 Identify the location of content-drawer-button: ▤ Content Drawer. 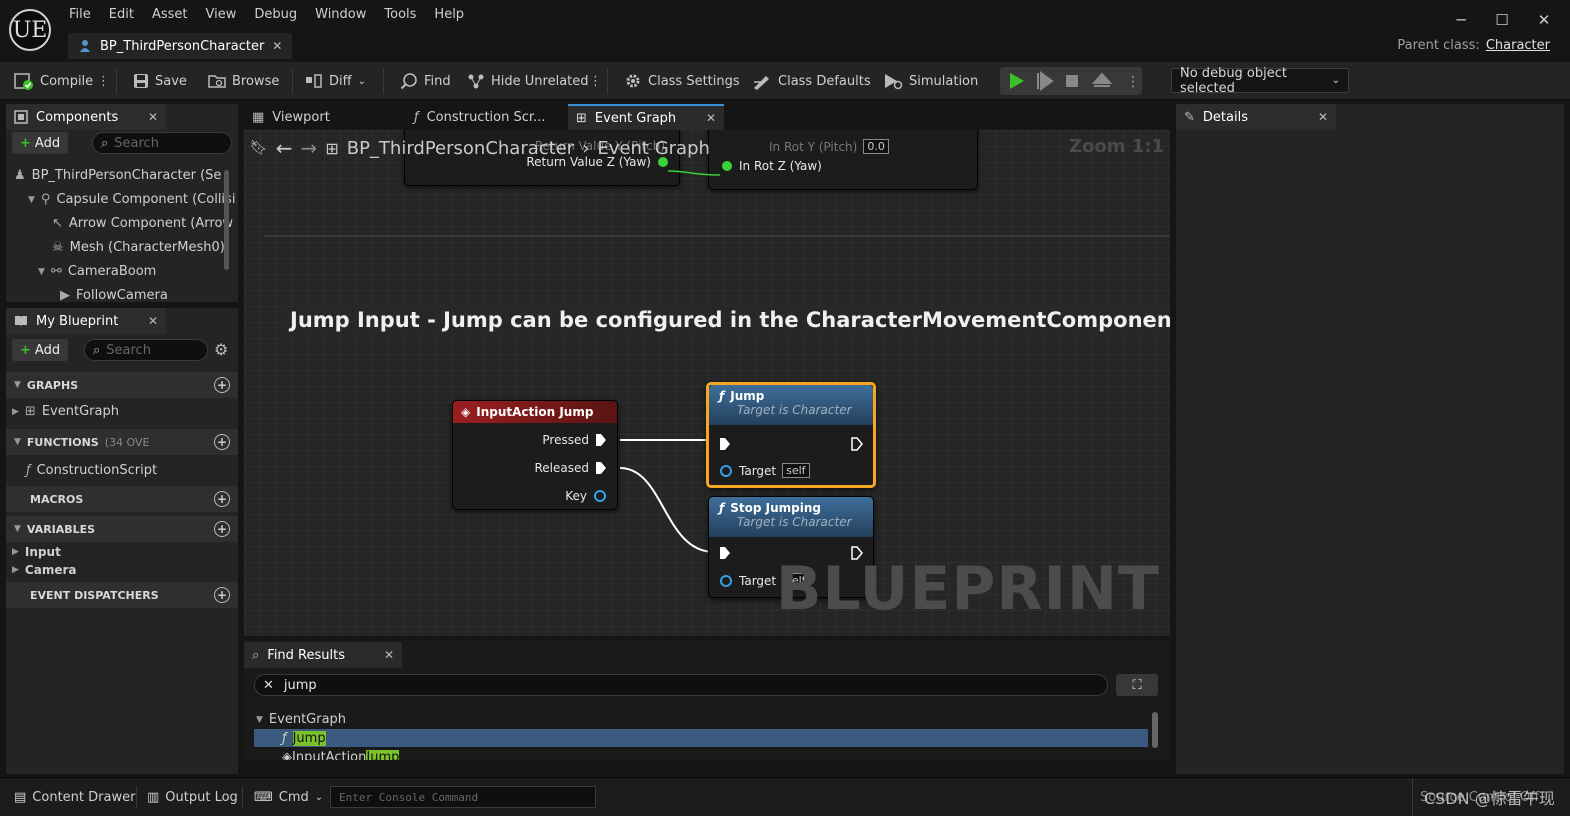
(74, 797).